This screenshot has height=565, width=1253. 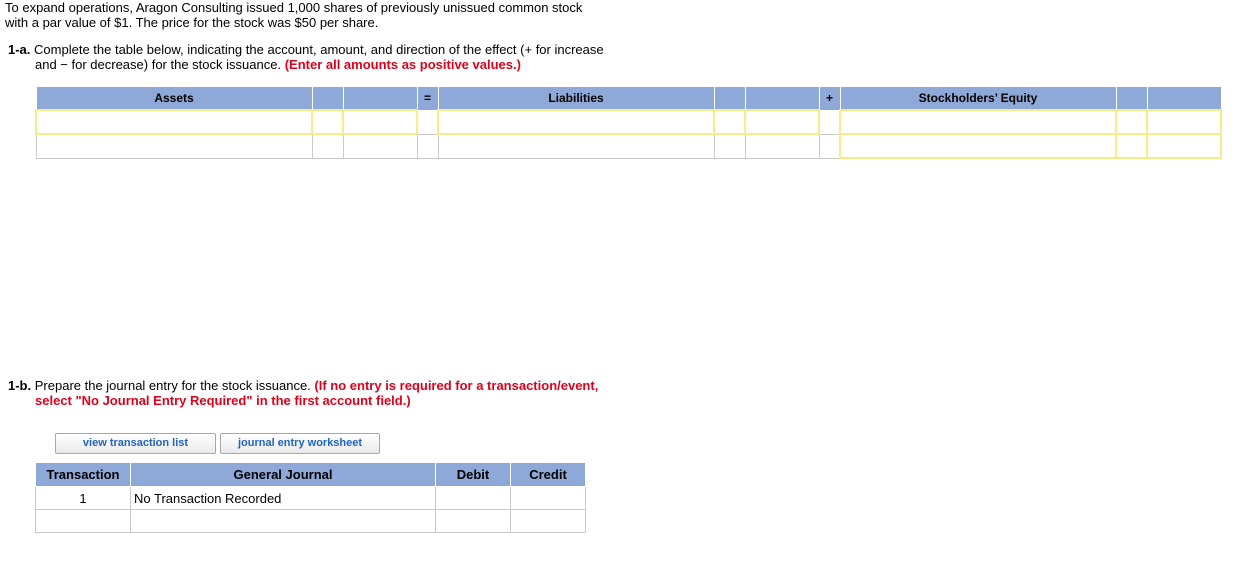 I want to click on journal-row, so click(x=310, y=521).